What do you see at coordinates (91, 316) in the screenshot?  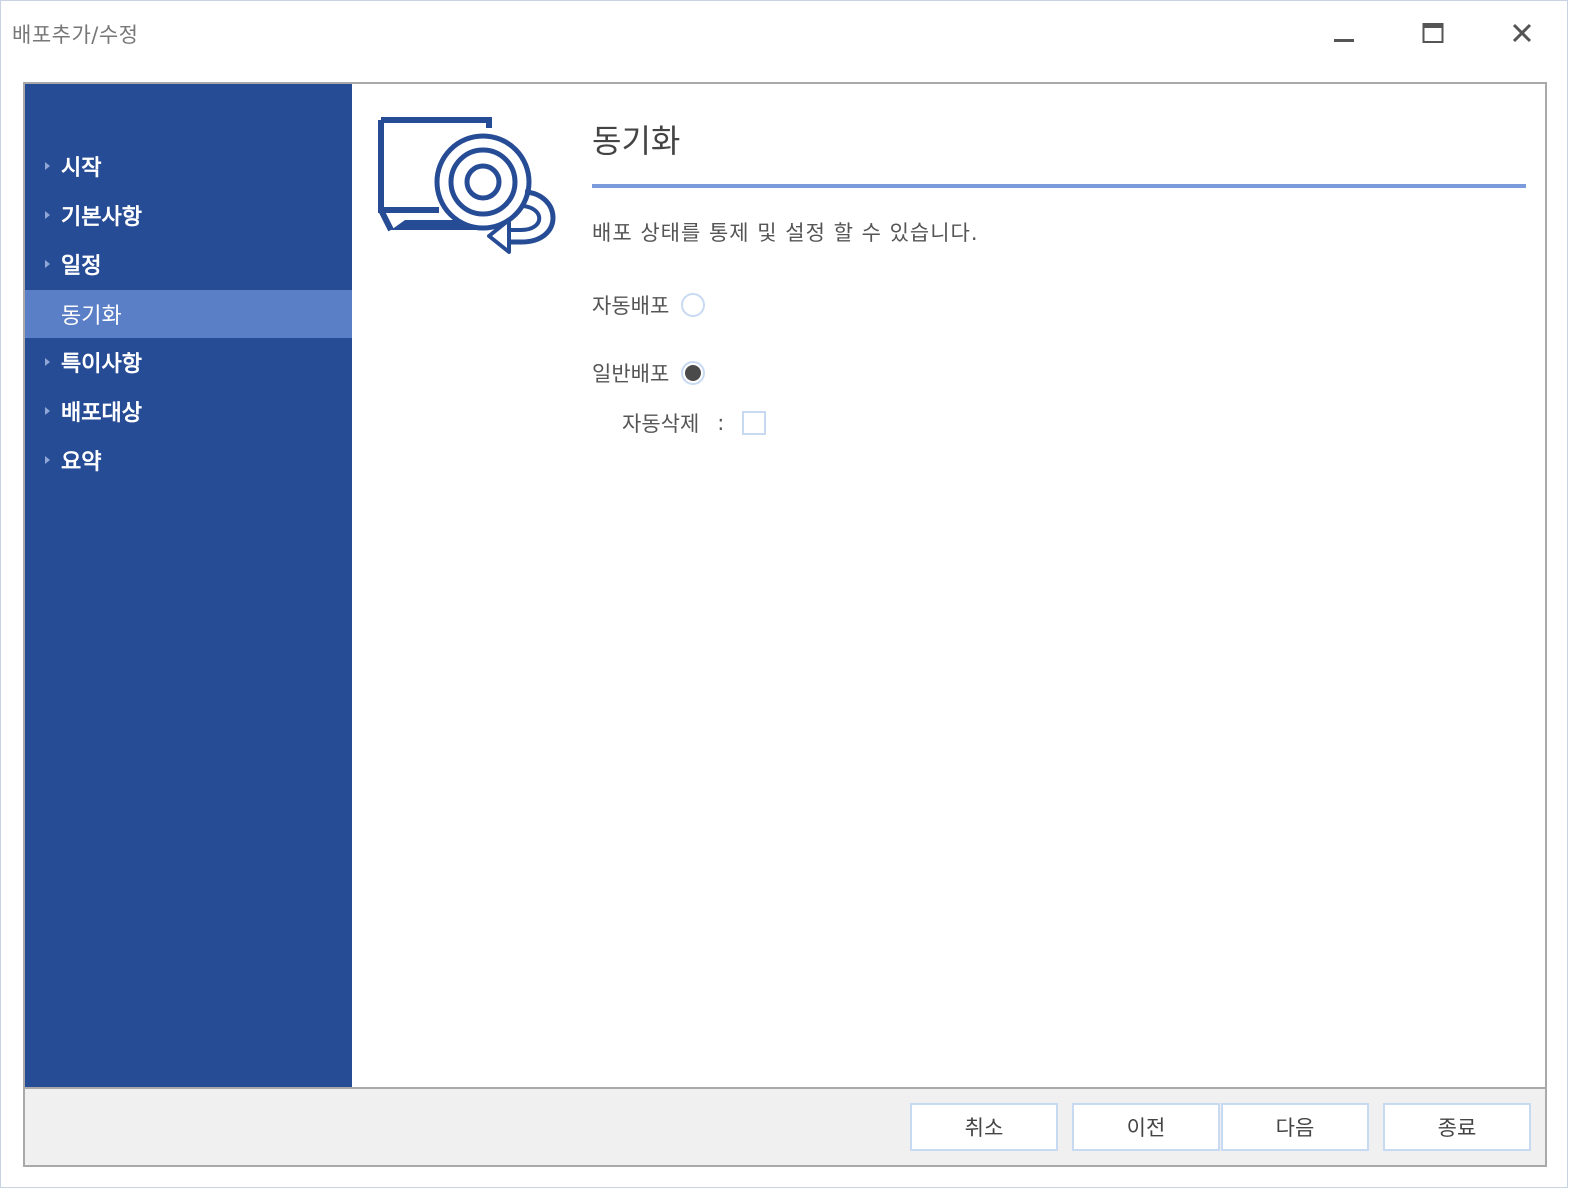 I see `sidebar-item-label: 동기화` at bounding box center [91, 316].